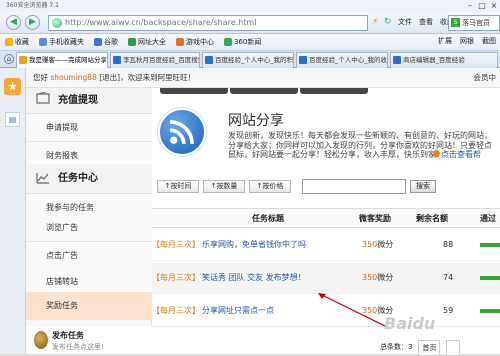 The height and width of the screenshot is (356, 500). I want to click on rss-icon, so click(181, 132).